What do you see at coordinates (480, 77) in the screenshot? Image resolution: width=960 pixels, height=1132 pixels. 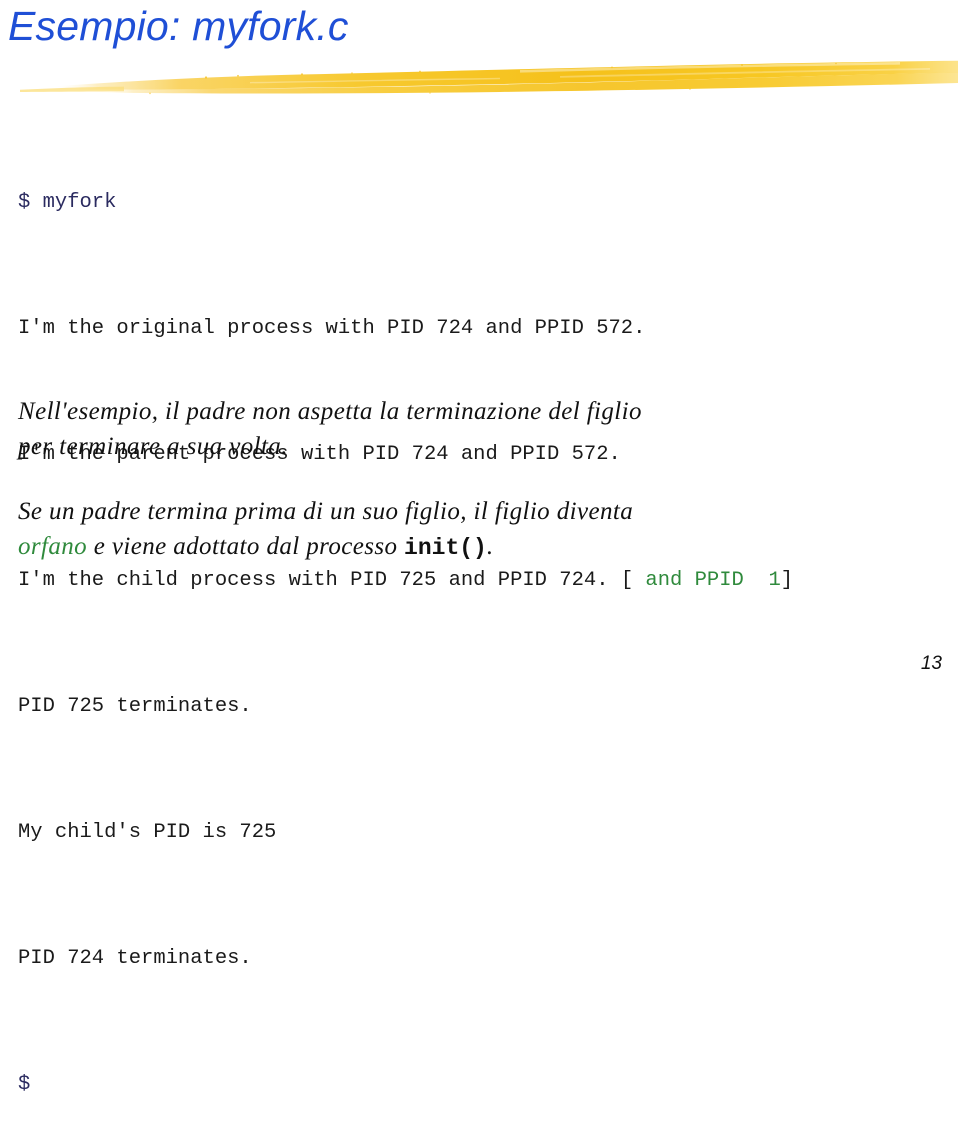 I see `brush-stroke-divider` at bounding box center [480, 77].